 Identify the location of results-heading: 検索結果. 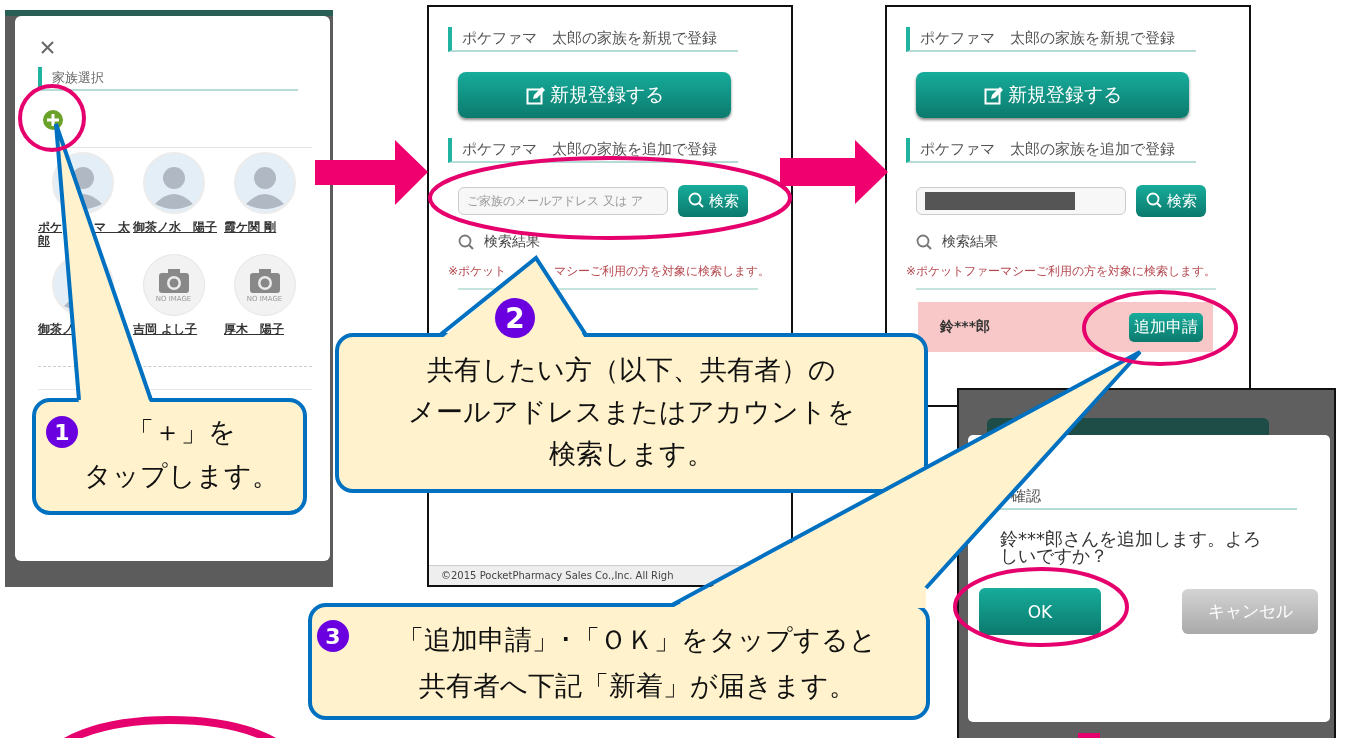
(970, 242).